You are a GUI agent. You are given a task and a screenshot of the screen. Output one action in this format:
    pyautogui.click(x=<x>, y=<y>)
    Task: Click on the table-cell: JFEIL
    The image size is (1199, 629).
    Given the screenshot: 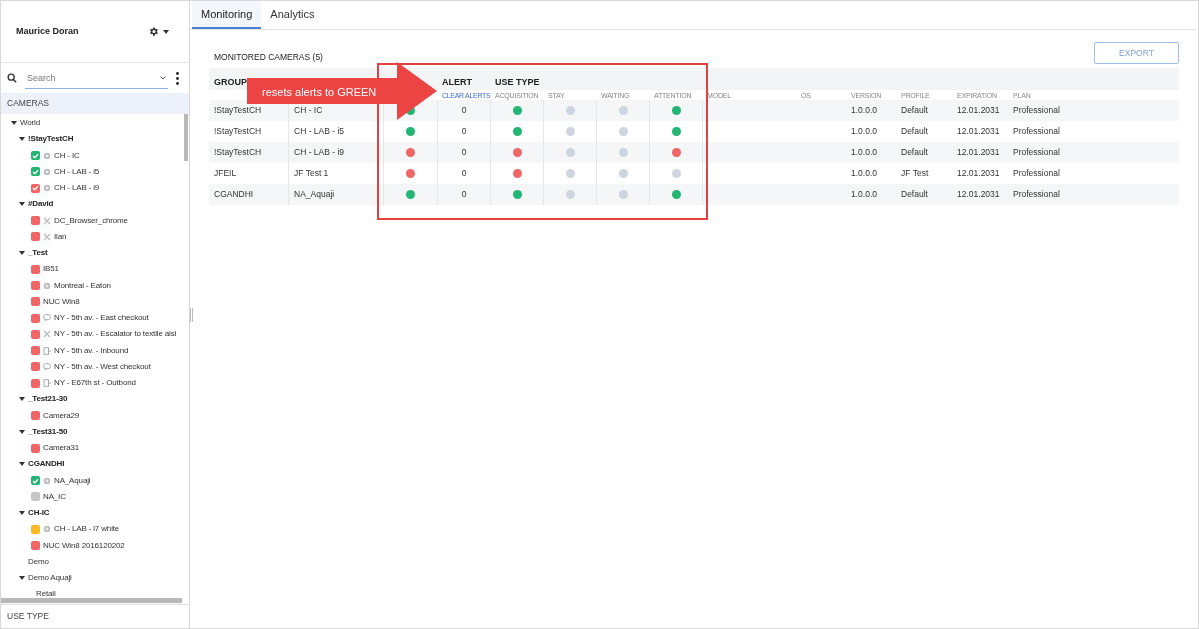 What is the action you would take?
    pyautogui.click(x=225, y=173)
    